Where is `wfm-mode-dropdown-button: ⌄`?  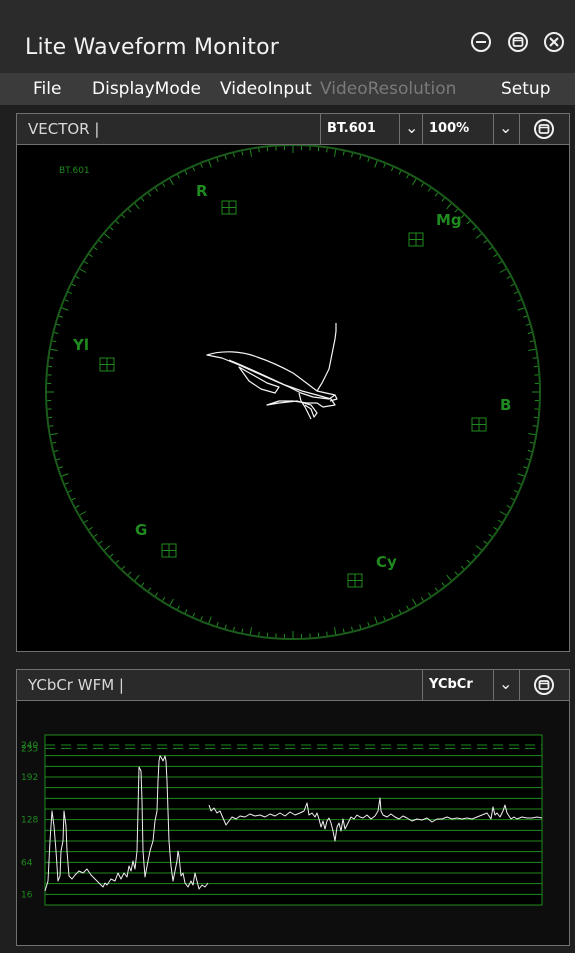
wfm-mode-dropdown-button: ⌄ is located at coordinates (506, 685).